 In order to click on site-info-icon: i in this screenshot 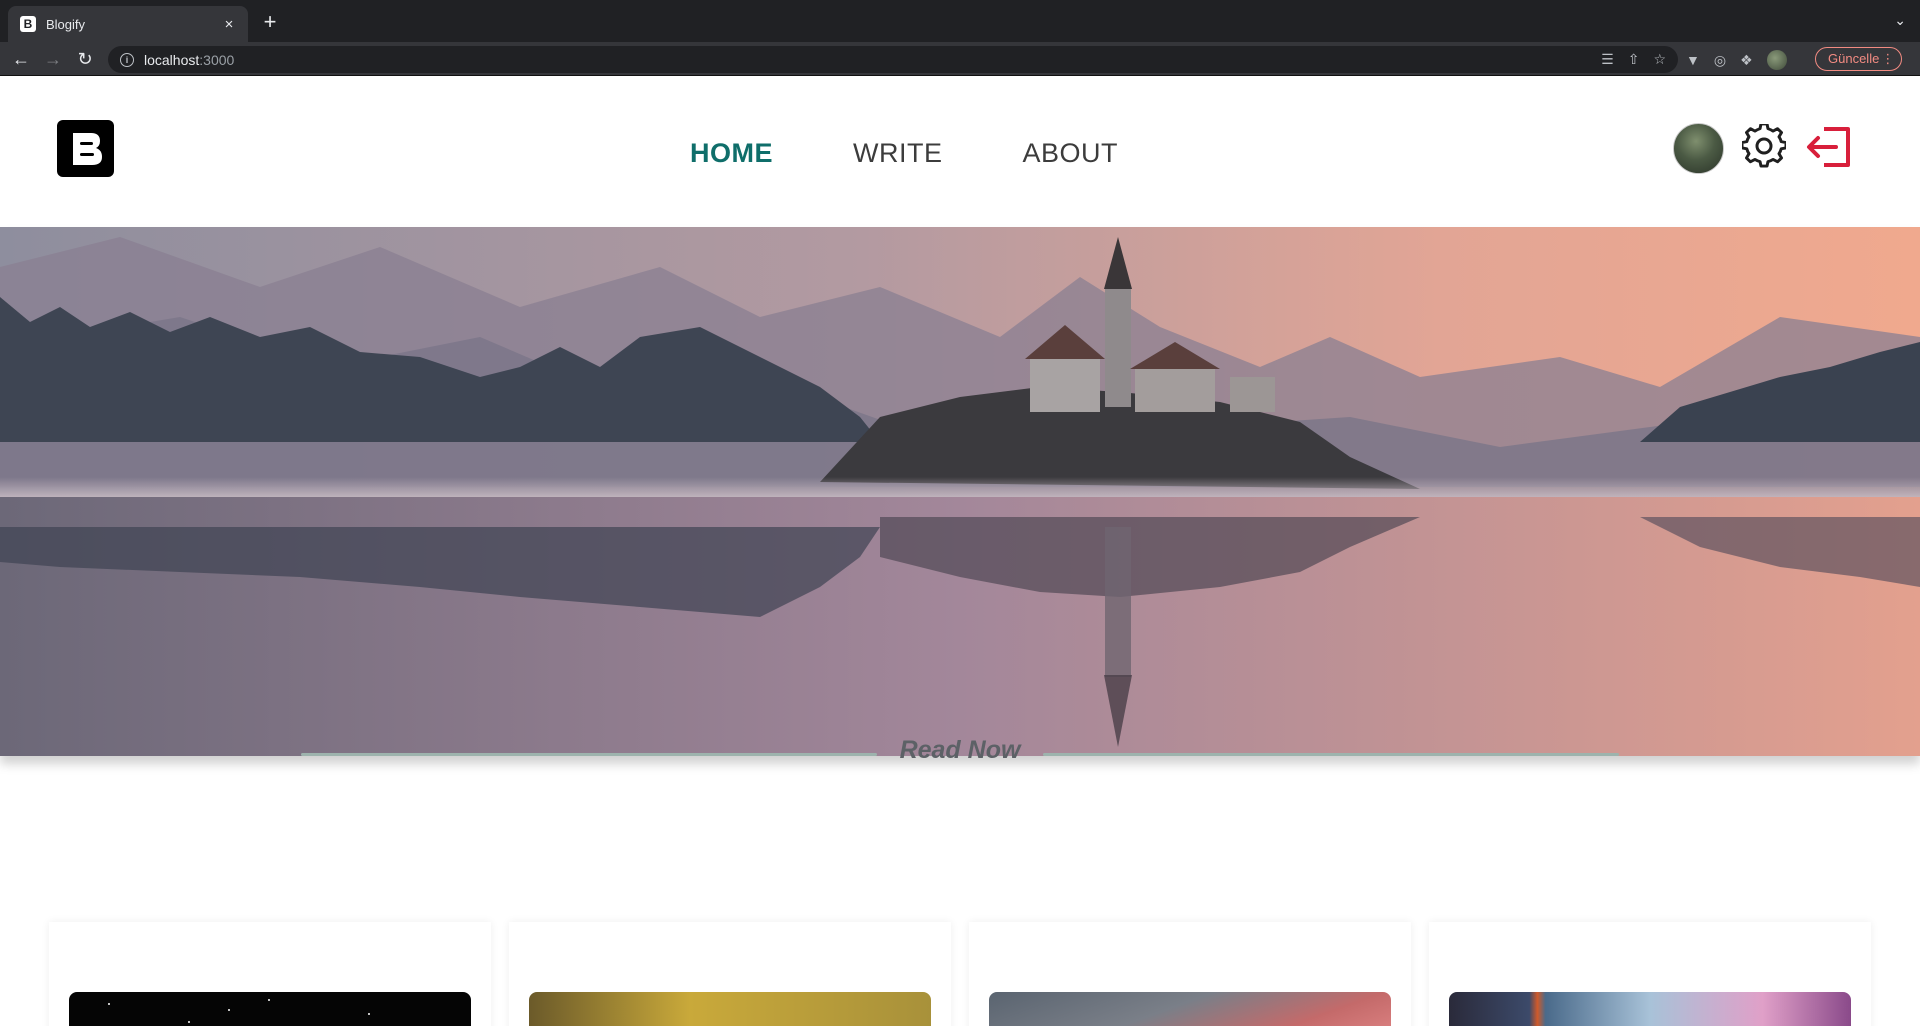, I will do `click(127, 59)`.